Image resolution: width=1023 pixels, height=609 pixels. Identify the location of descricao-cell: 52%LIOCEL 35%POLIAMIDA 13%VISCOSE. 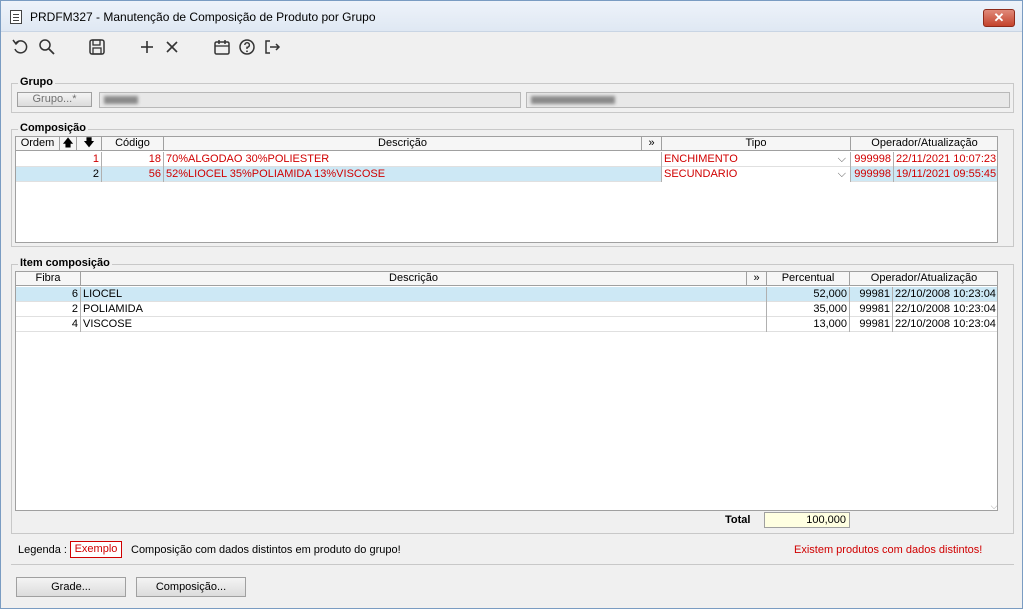
(413, 174).